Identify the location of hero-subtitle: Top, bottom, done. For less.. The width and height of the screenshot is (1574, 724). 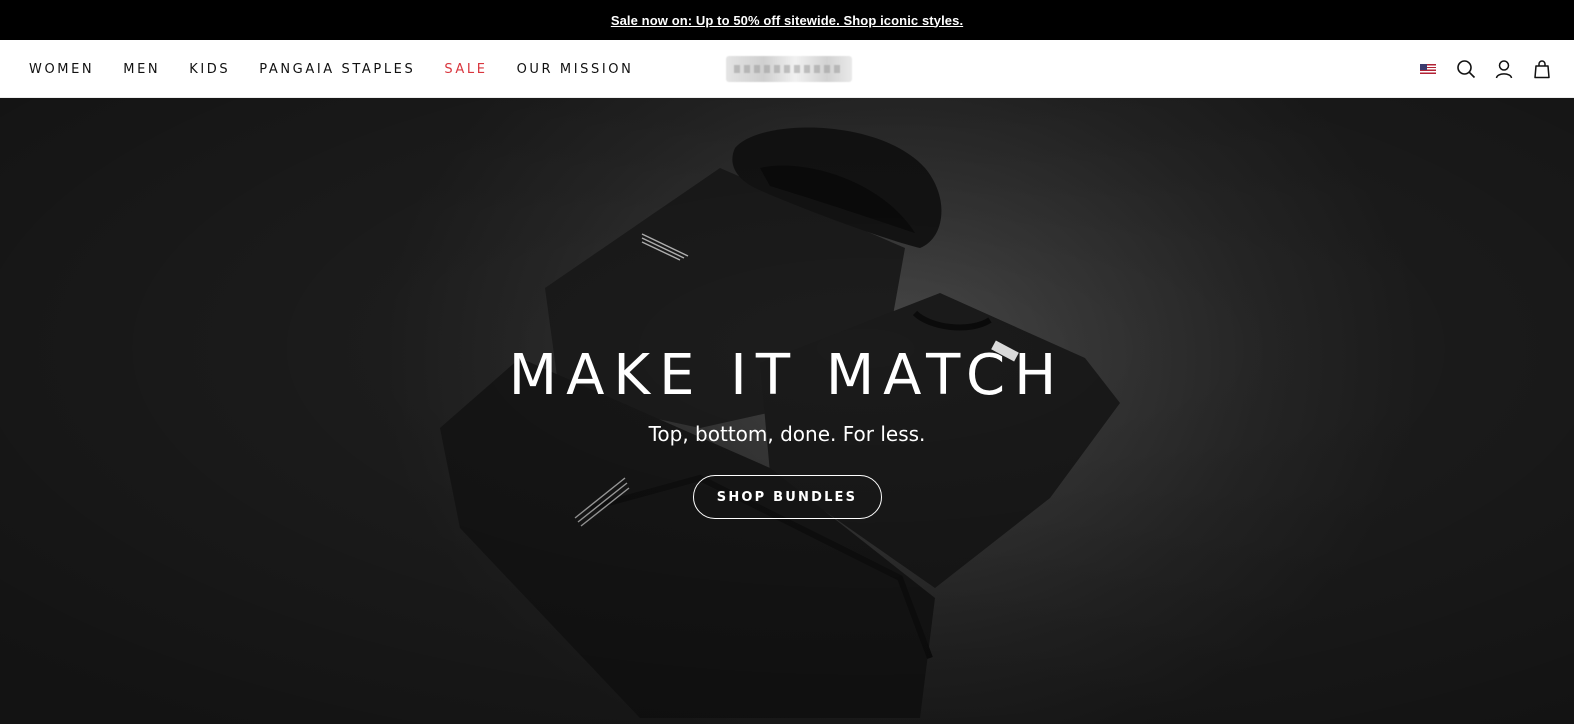
(787, 434).